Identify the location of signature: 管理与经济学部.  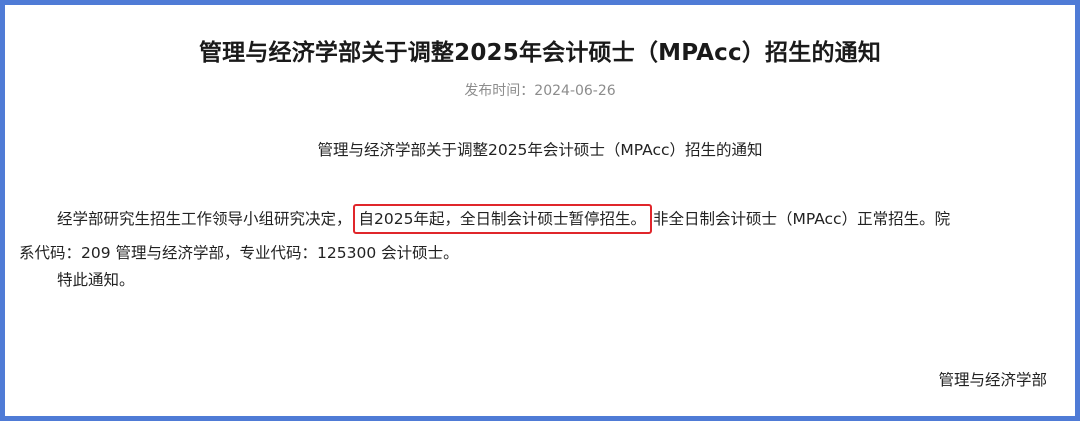
(992, 380).